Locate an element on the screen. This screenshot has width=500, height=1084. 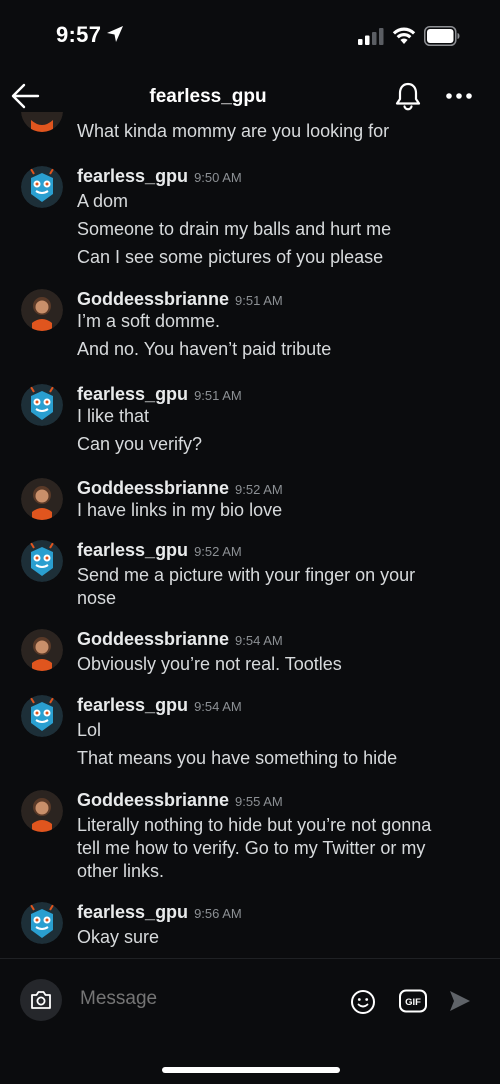
message-text: Okay sure is located at coordinates (118, 937).